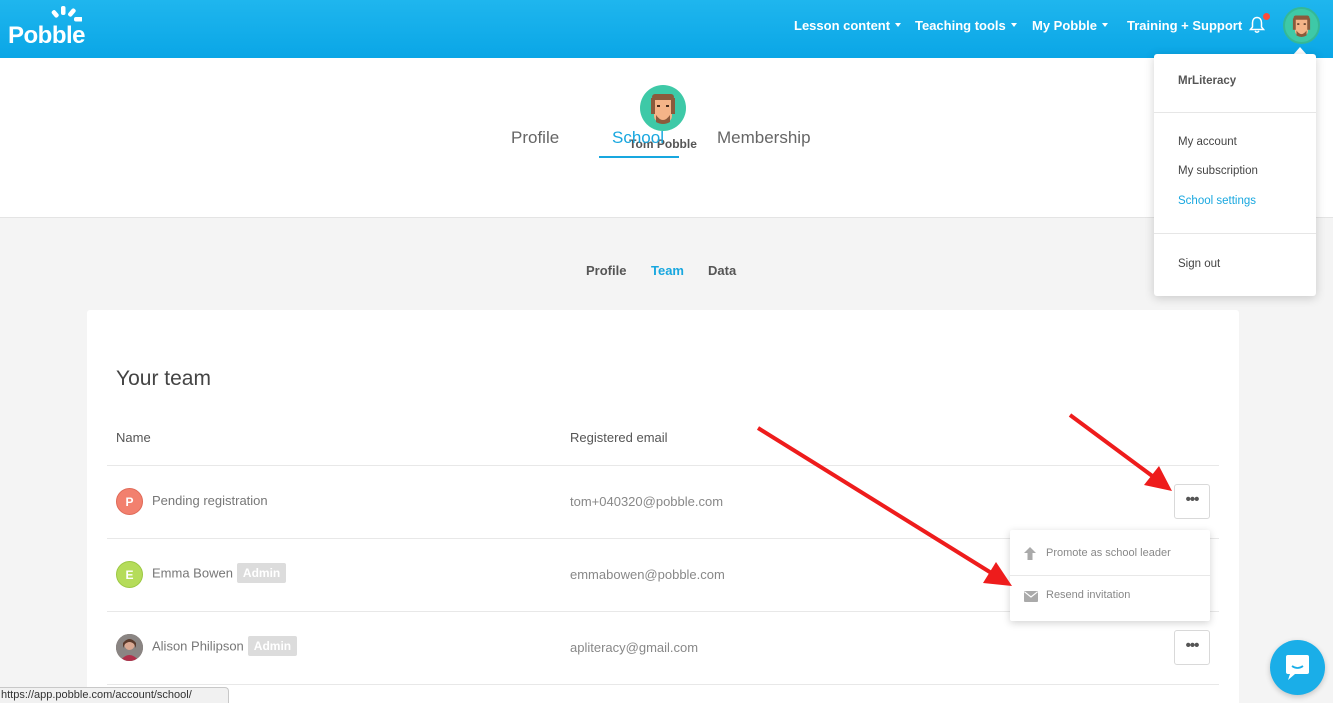 The width and height of the screenshot is (1333, 703). I want to click on menu-sign-out: Sign out, so click(1199, 264).